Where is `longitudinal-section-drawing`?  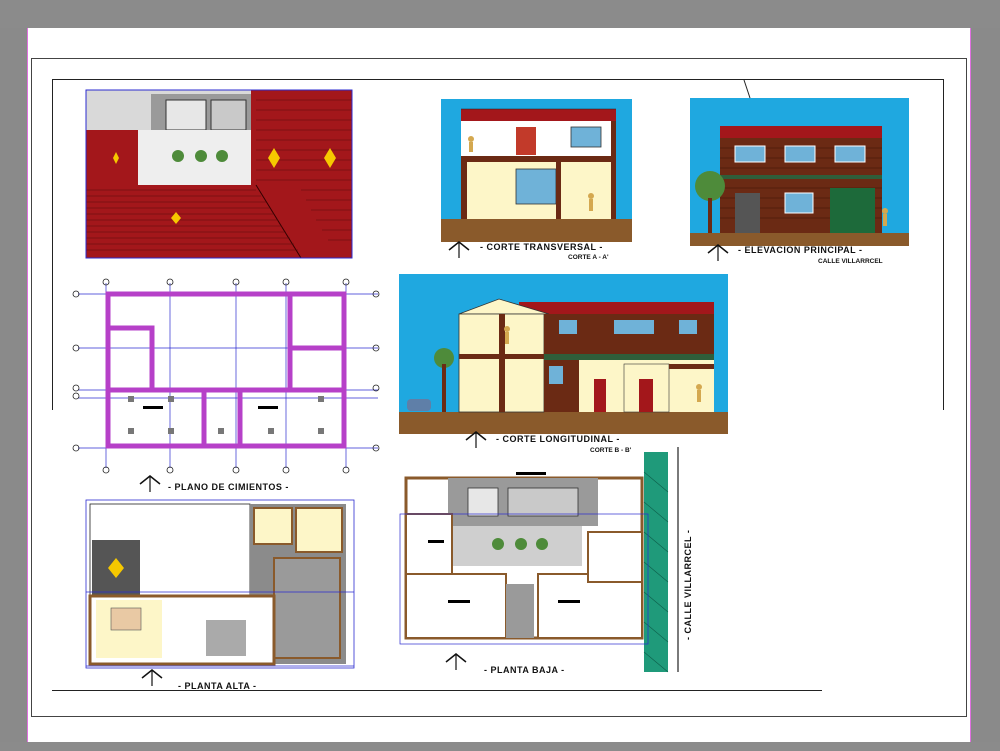
longitudinal-section-drawing is located at coordinates (563, 354).